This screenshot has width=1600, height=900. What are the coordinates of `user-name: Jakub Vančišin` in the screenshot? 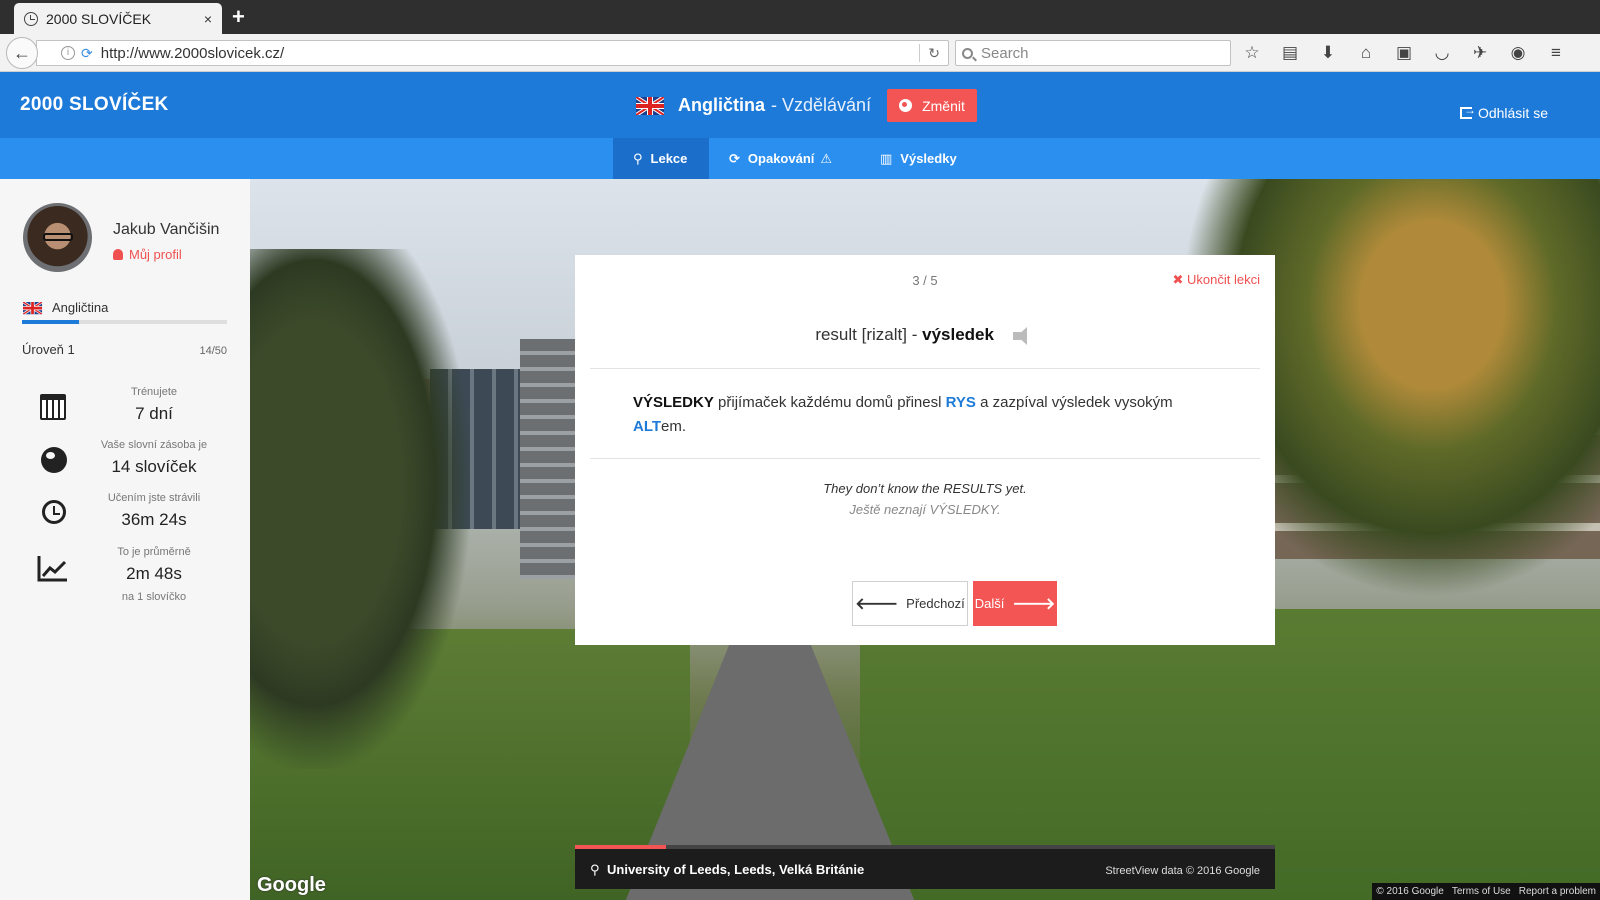 It's located at (166, 229).